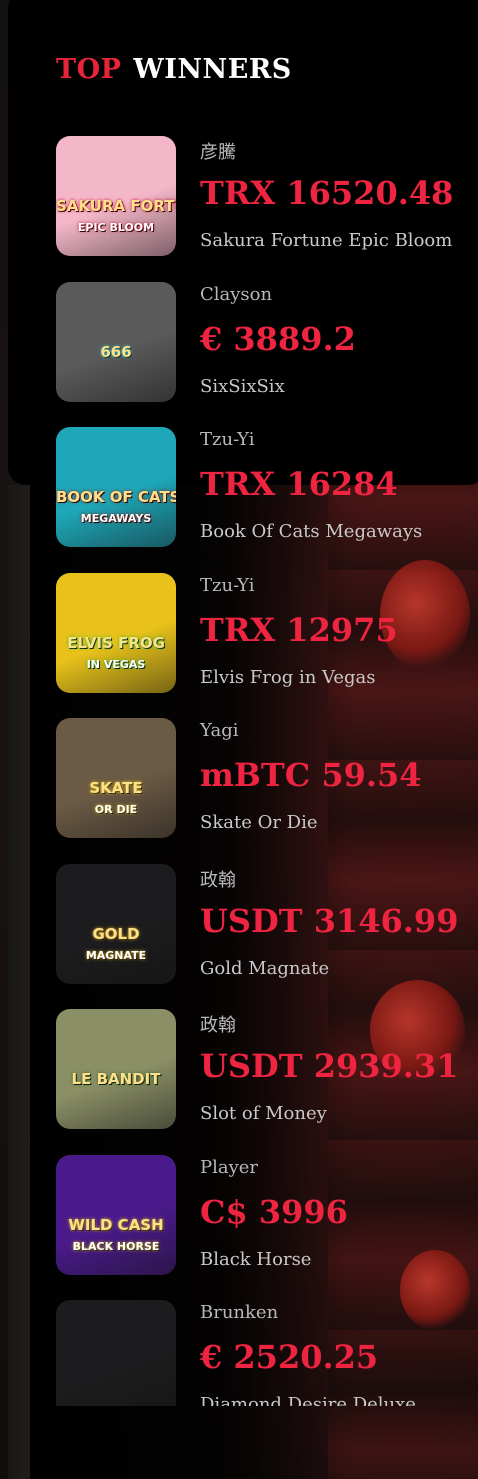  I want to click on winner-game-name: Book Of Cats Megaways, so click(311, 531).